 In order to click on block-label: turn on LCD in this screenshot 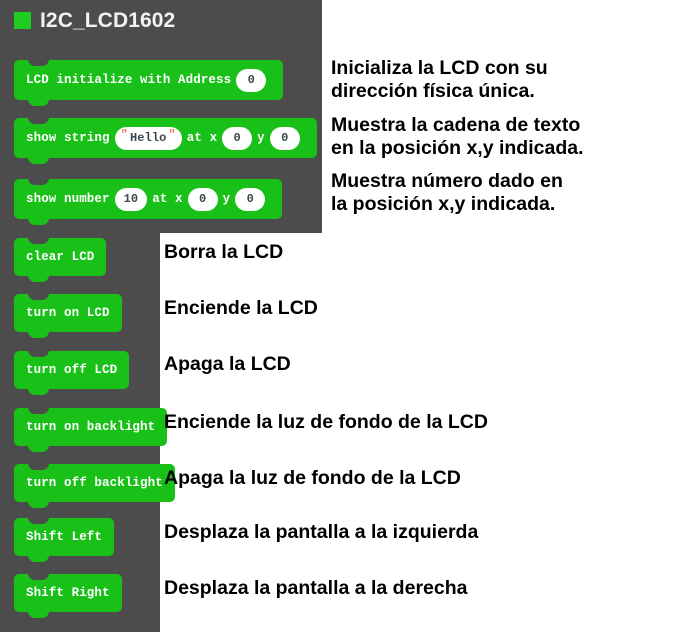, I will do `click(68, 313)`.